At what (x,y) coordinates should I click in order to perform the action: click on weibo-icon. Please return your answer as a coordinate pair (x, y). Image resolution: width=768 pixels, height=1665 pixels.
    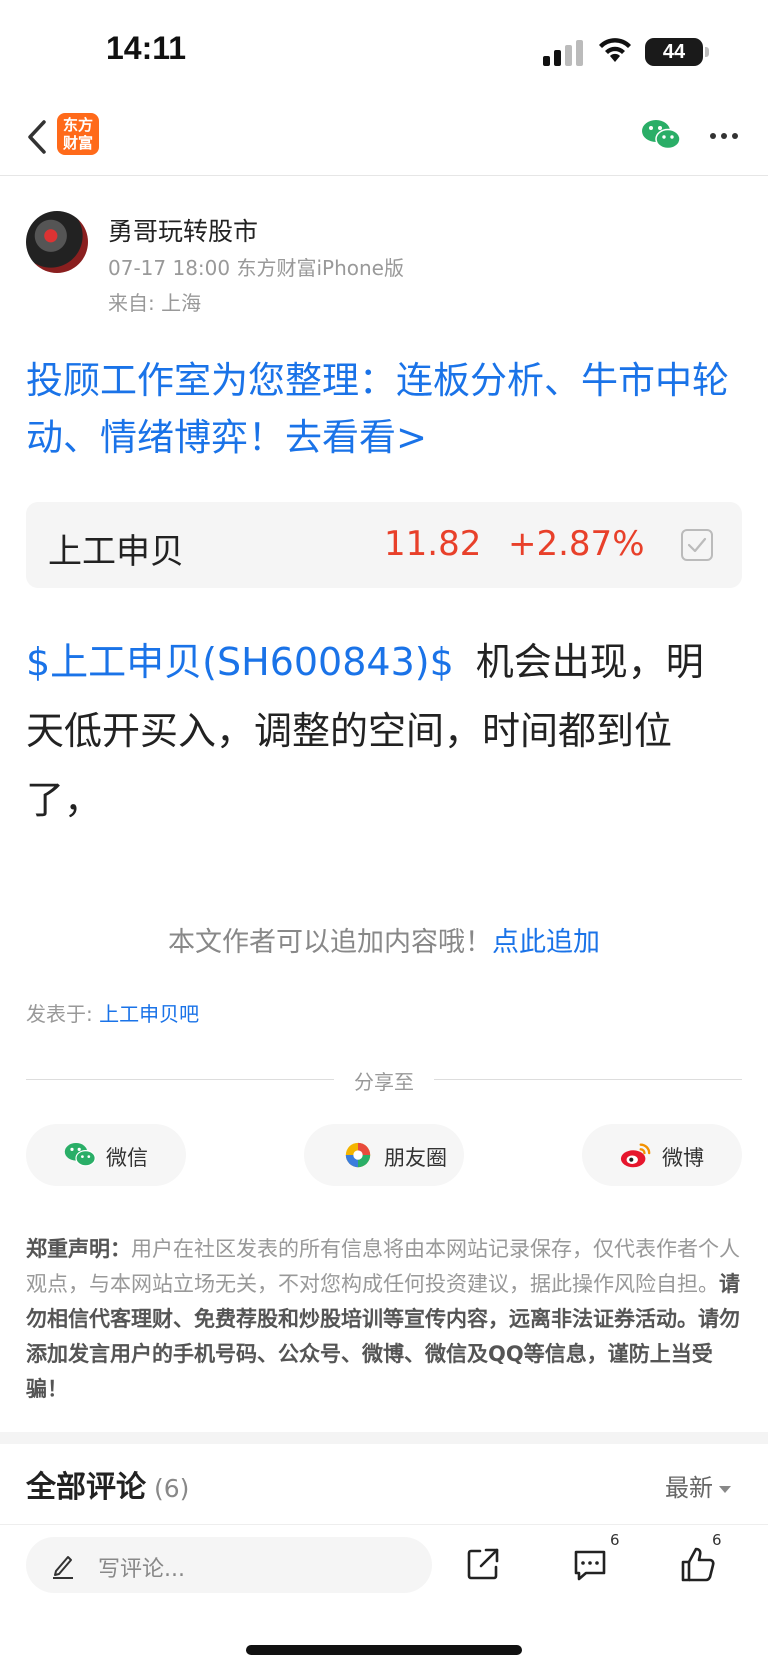
    Looking at the image, I should click on (635, 1155).